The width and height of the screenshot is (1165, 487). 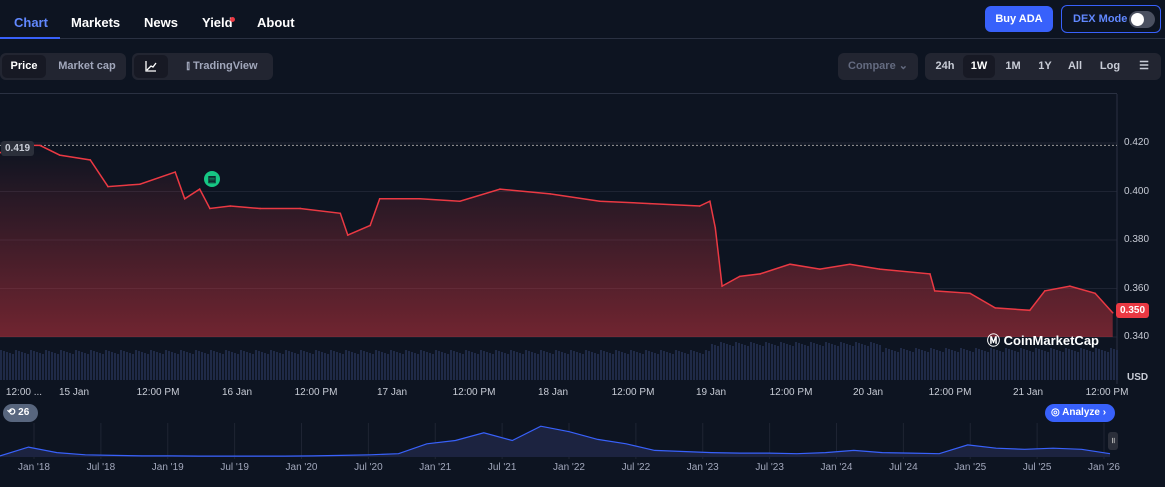 What do you see at coordinates (276, 22) in the screenshot?
I see `tab-about: About` at bounding box center [276, 22].